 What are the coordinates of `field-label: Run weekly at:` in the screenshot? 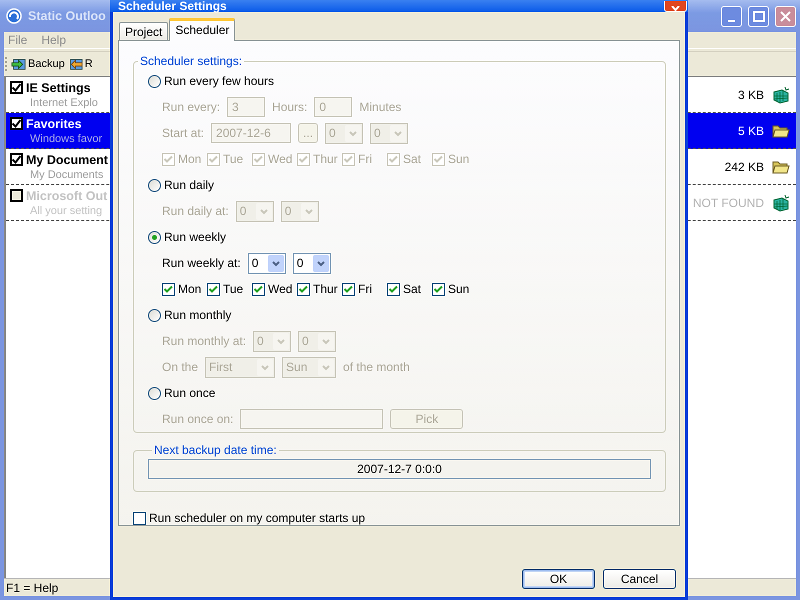 It's located at (201, 263).